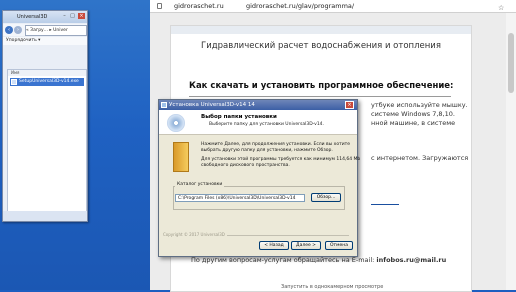  I want to click on site-name: gidroraschet.ru, so click(199, 6).